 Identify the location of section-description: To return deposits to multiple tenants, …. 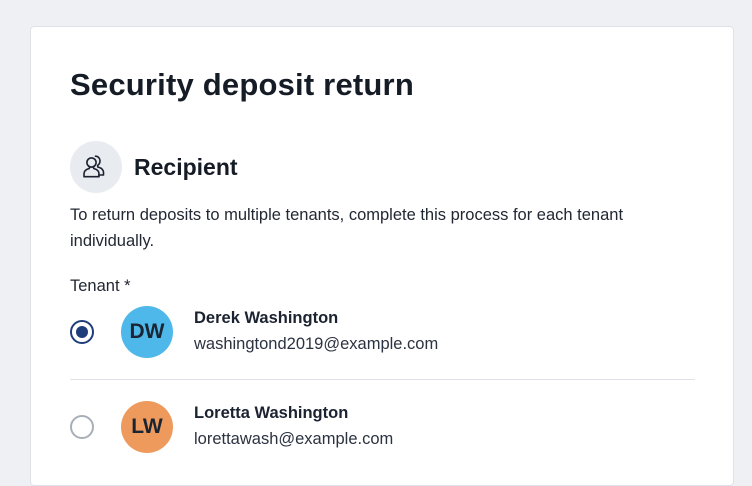
(347, 228).